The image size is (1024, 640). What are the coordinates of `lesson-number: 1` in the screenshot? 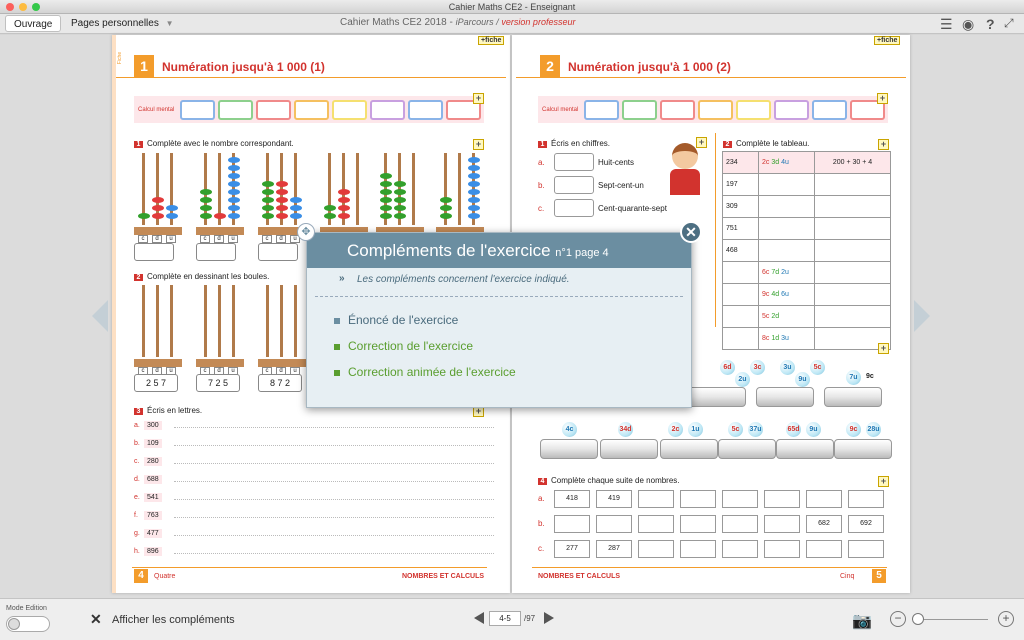 It's located at (144, 66).